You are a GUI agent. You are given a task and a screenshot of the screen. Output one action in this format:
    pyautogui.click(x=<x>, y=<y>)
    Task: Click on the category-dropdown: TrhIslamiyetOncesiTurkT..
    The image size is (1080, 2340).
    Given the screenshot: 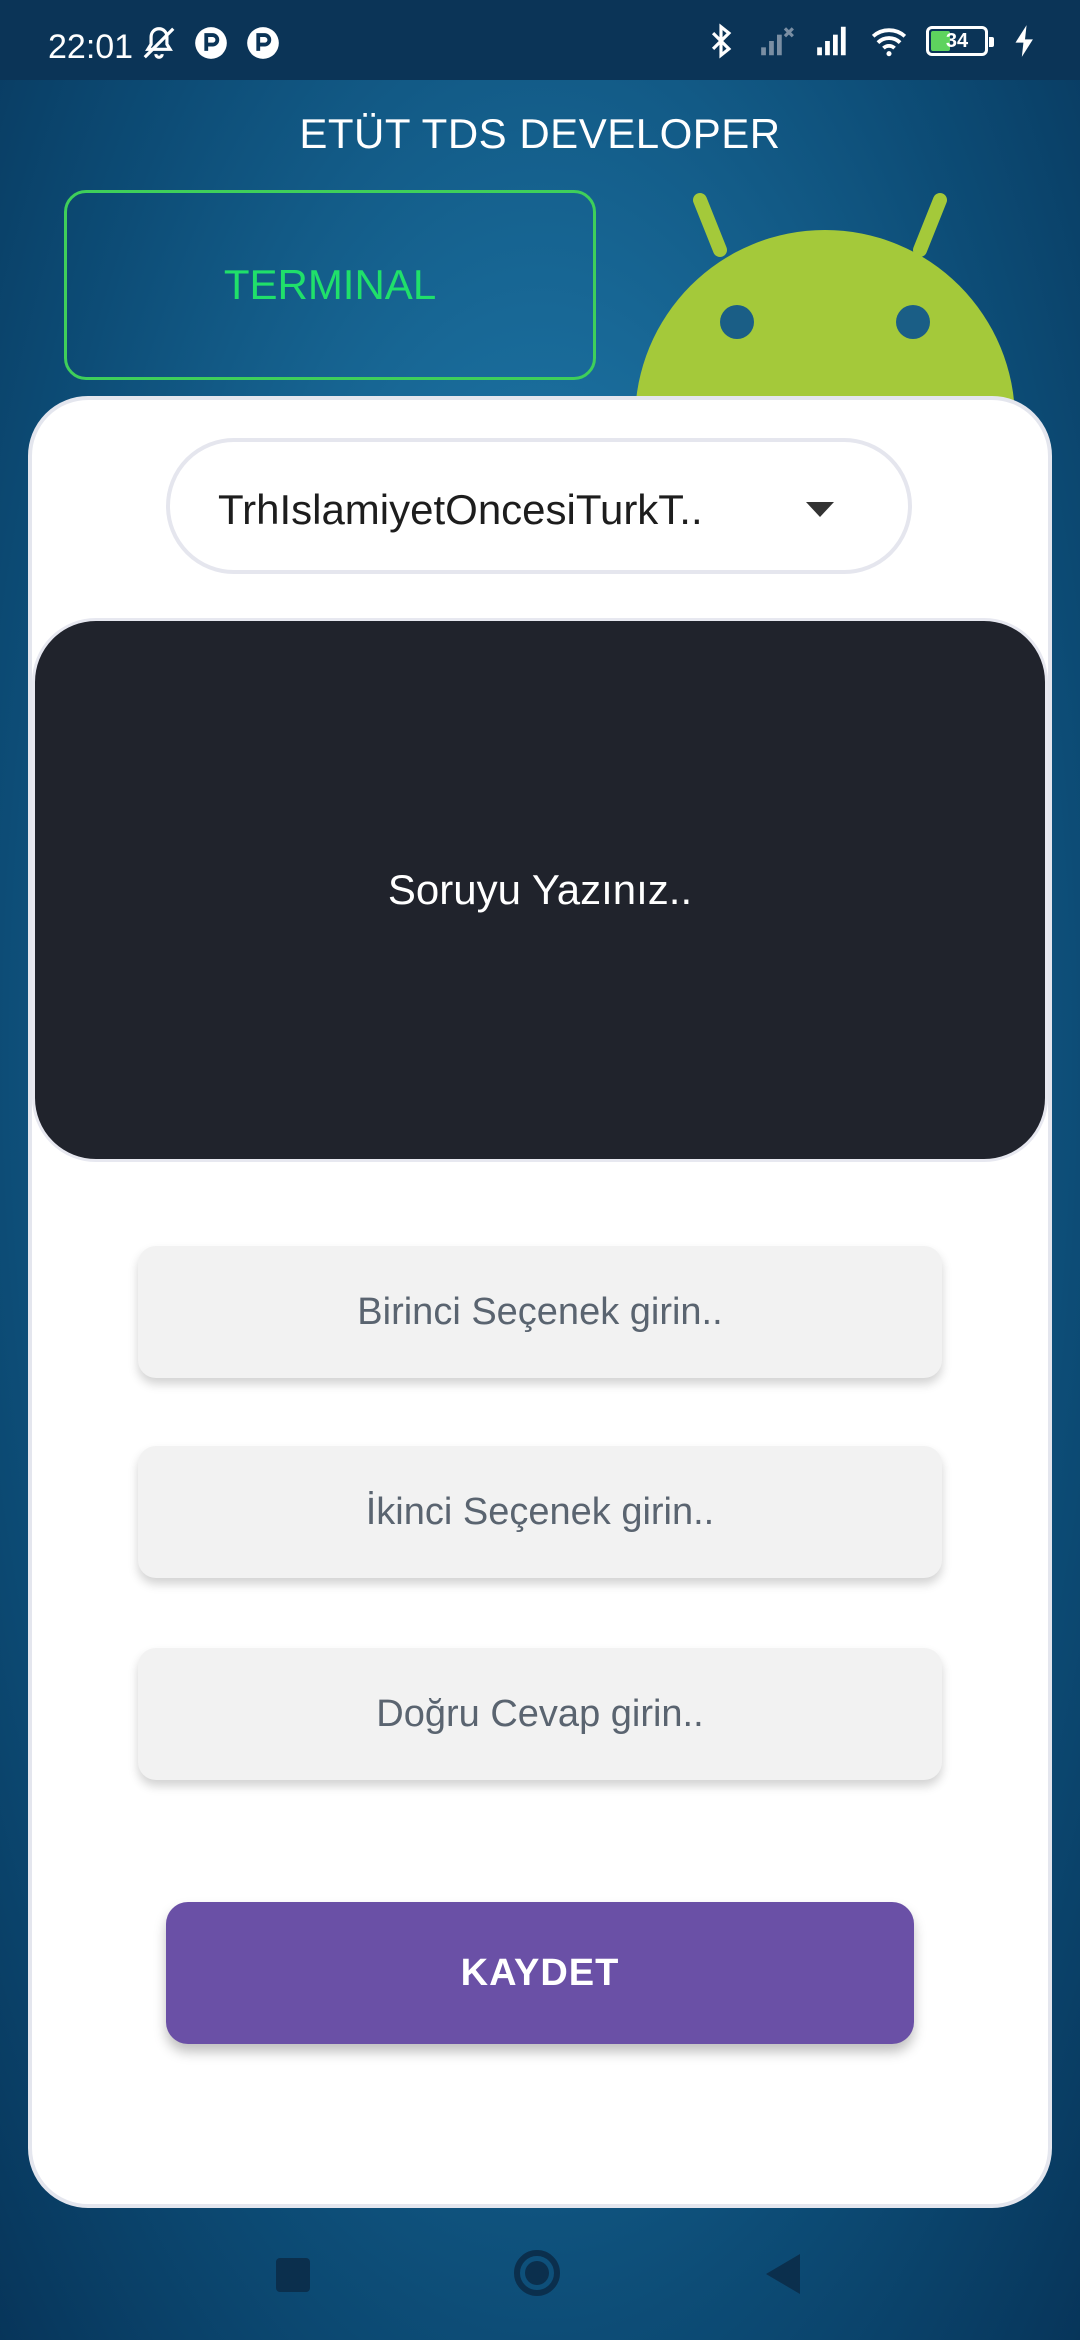 What is the action you would take?
    pyautogui.click(x=539, y=506)
    